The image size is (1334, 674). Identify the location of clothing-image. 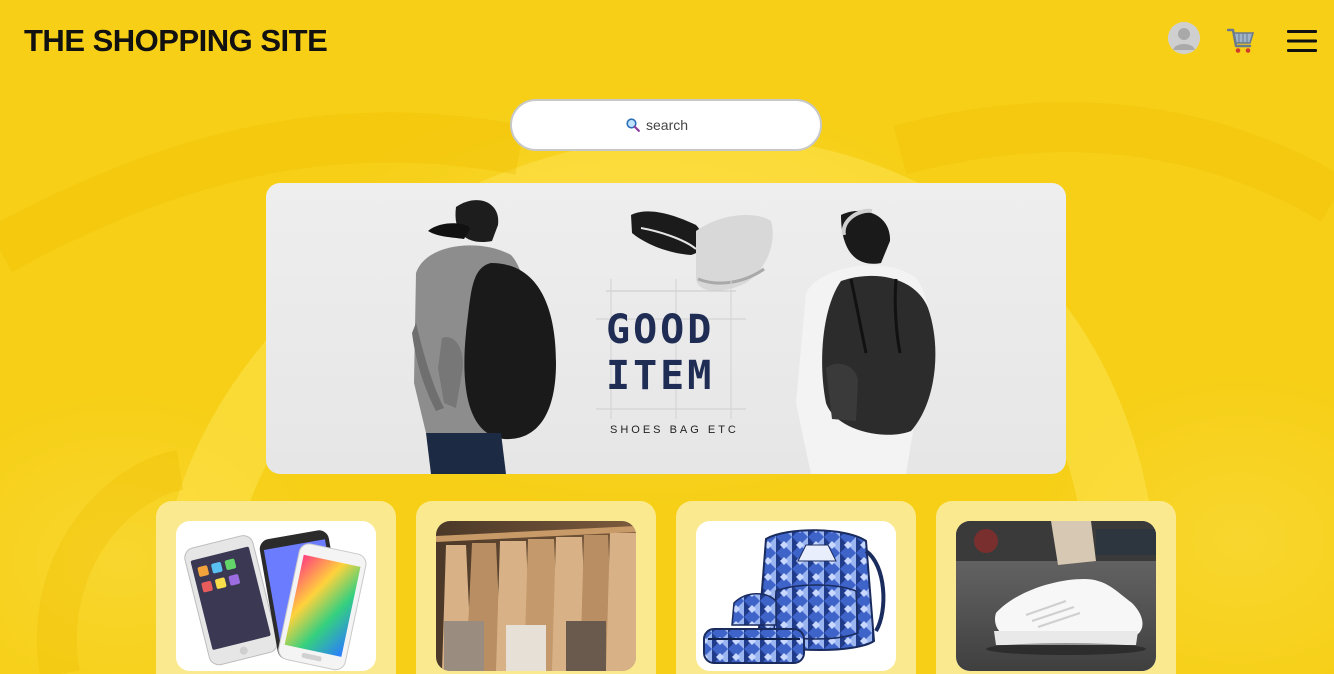
(536, 596).